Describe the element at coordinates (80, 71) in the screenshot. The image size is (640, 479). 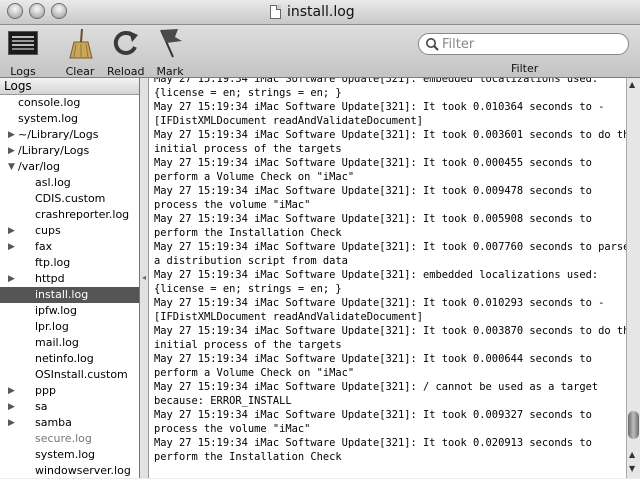
I see `clear-label: Clear` at that location.